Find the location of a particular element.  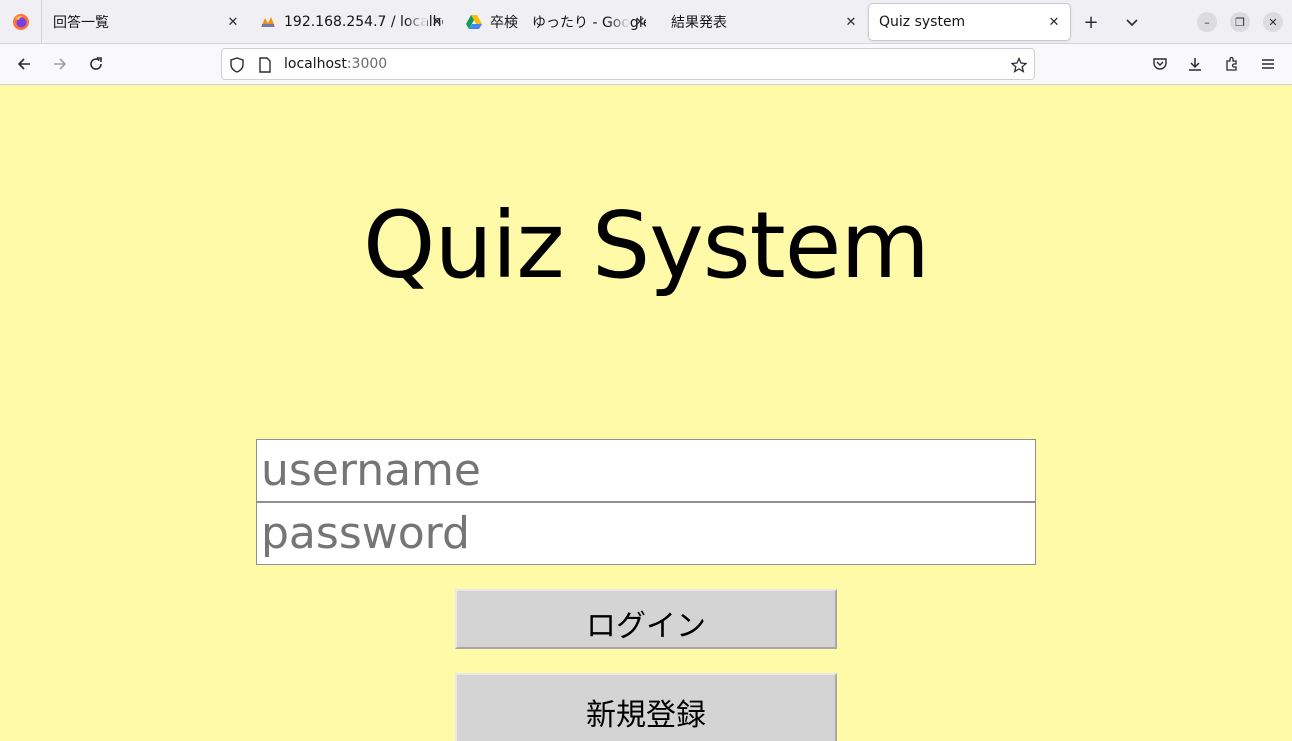

url-host: localhost is located at coordinates (315, 64).